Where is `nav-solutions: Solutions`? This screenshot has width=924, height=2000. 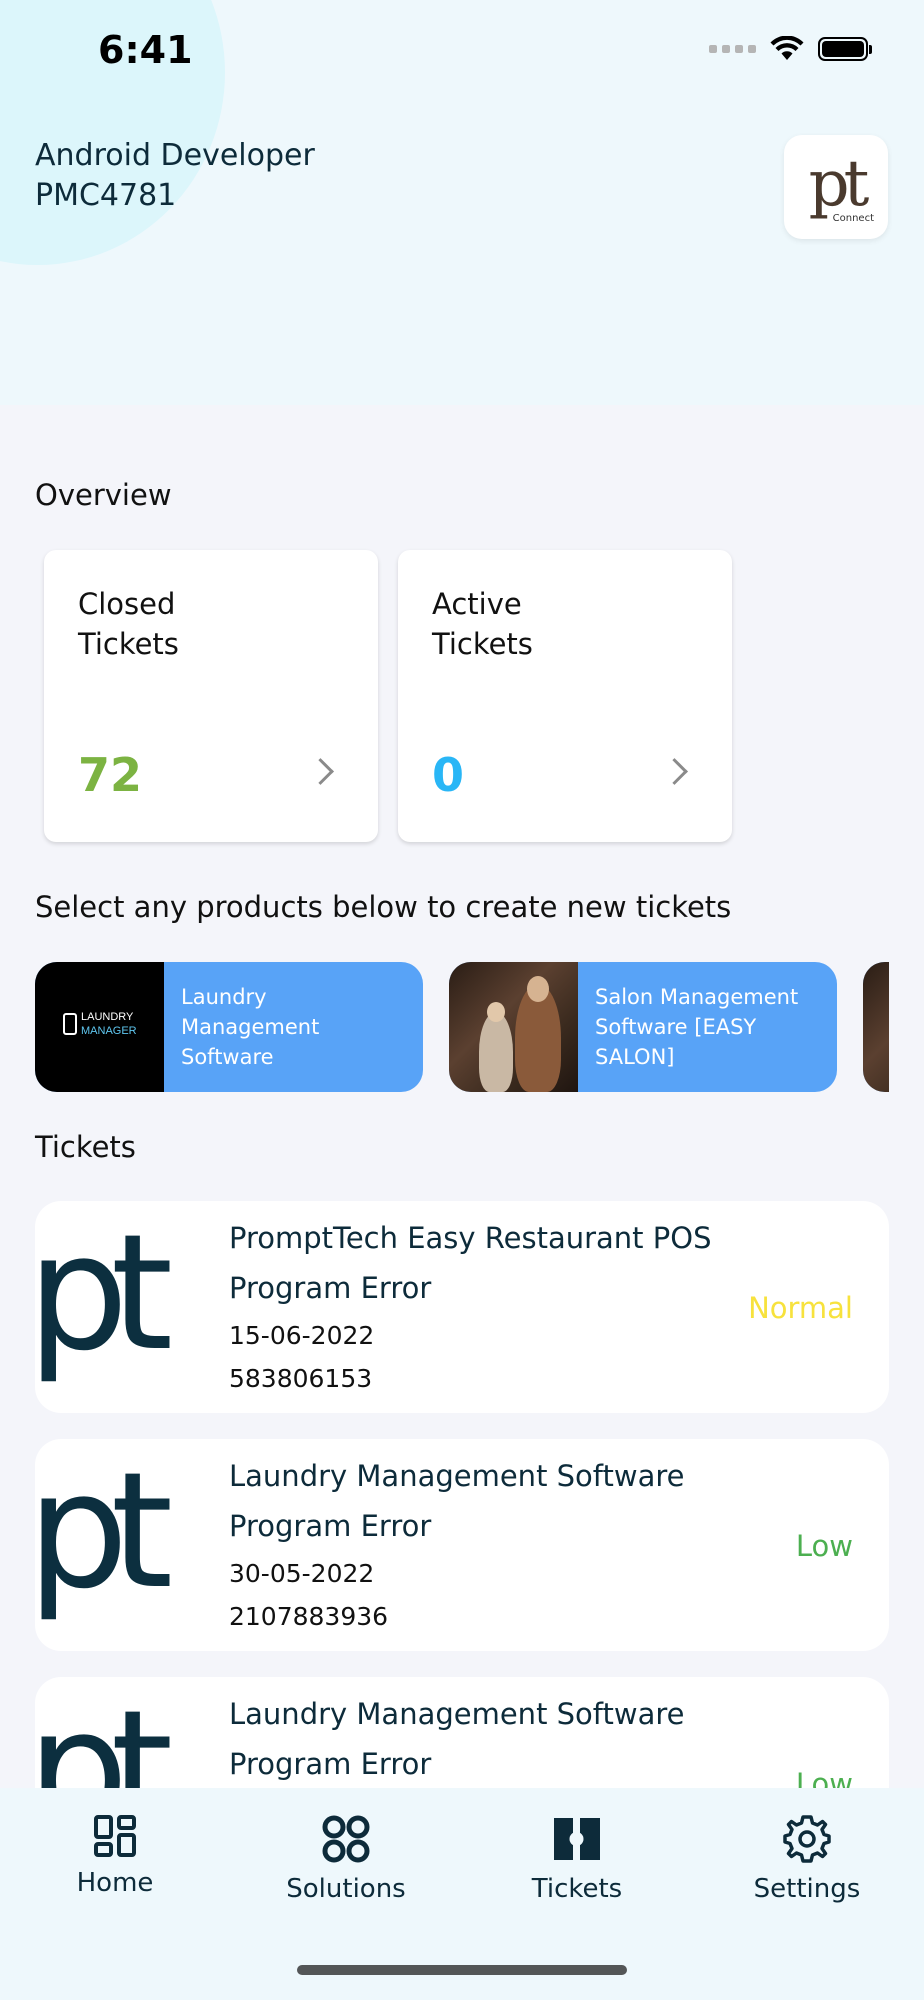 nav-solutions: Solutions is located at coordinates (346, 1859).